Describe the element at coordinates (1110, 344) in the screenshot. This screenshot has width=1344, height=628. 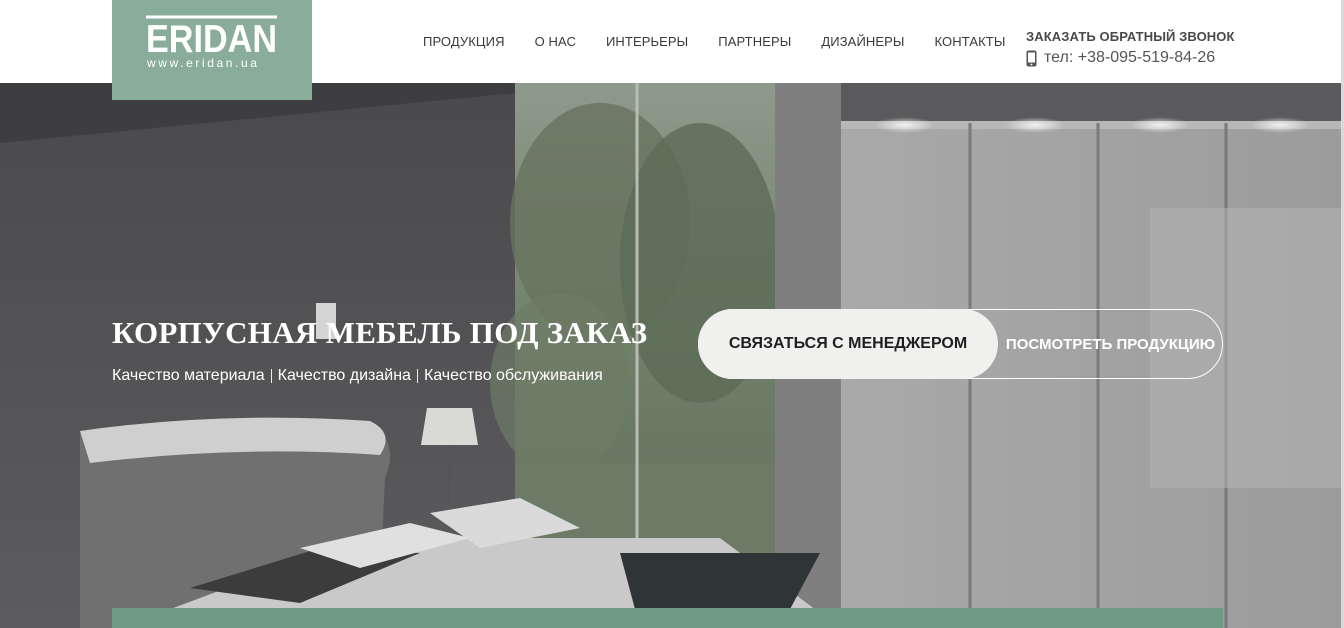
I see `view-products-button: ПОСМОТРЕТЬ ПРОДУКЦИЮ` at that location.